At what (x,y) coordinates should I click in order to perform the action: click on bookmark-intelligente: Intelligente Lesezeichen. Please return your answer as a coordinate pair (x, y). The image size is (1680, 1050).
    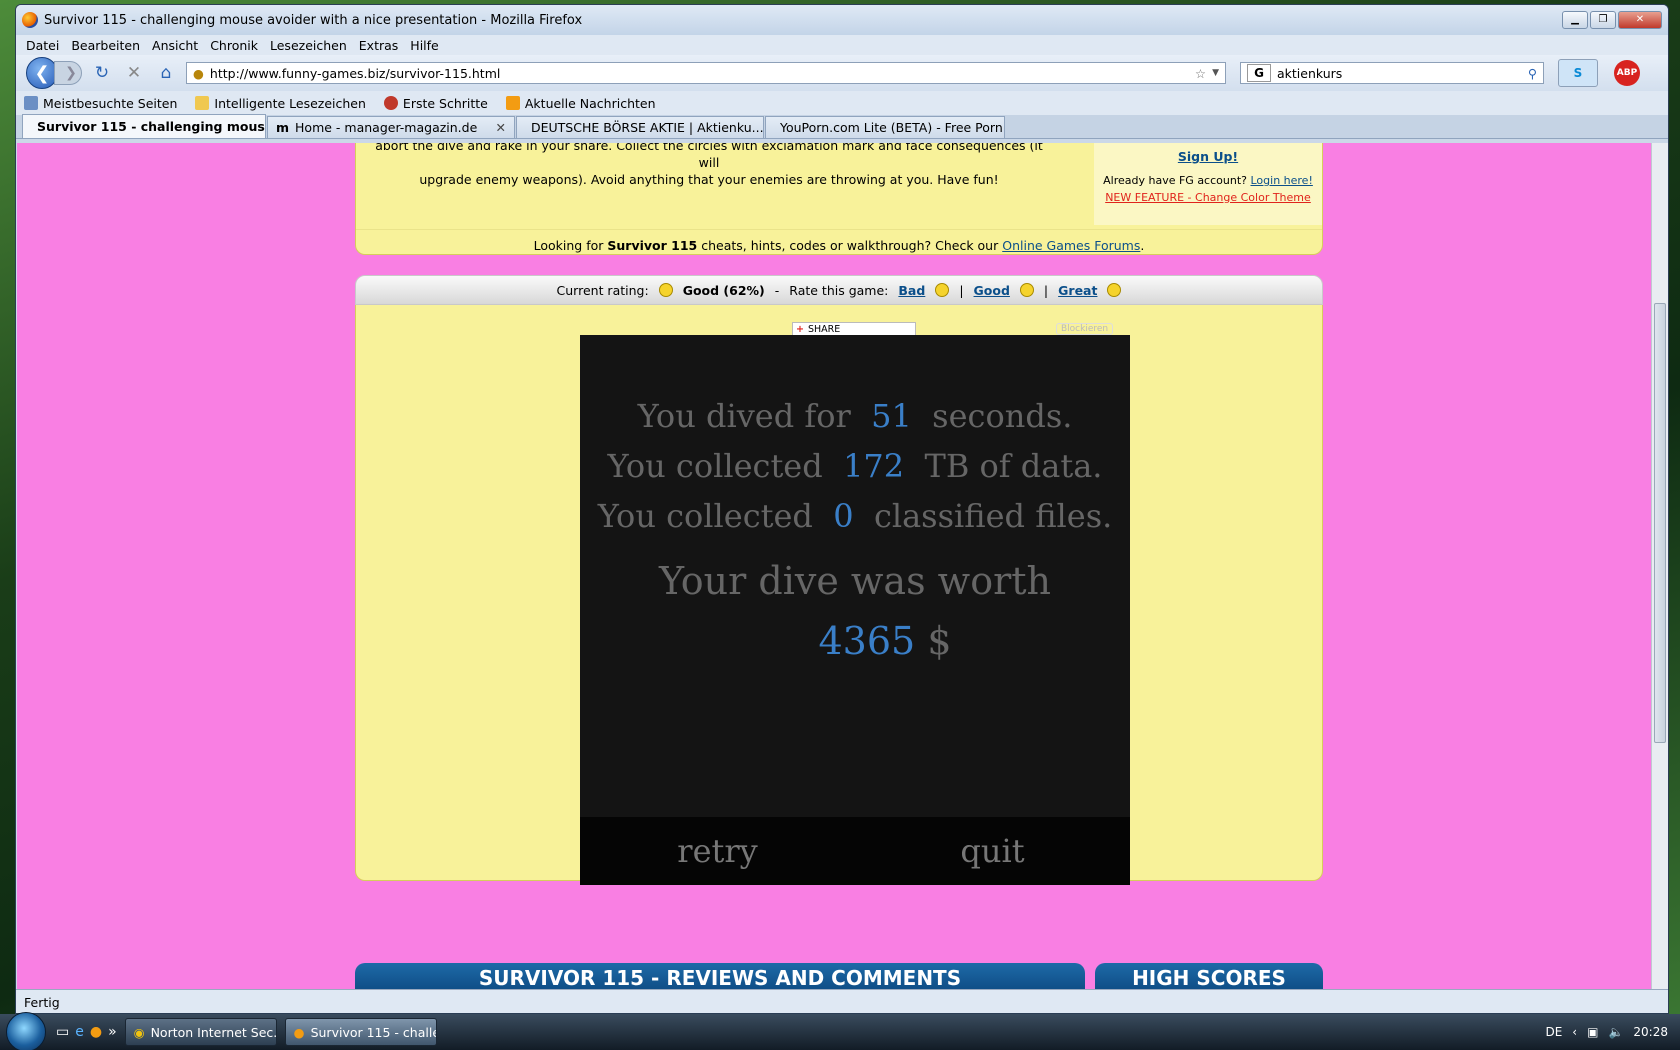
    Looking at the image, I should click on (280, 103).